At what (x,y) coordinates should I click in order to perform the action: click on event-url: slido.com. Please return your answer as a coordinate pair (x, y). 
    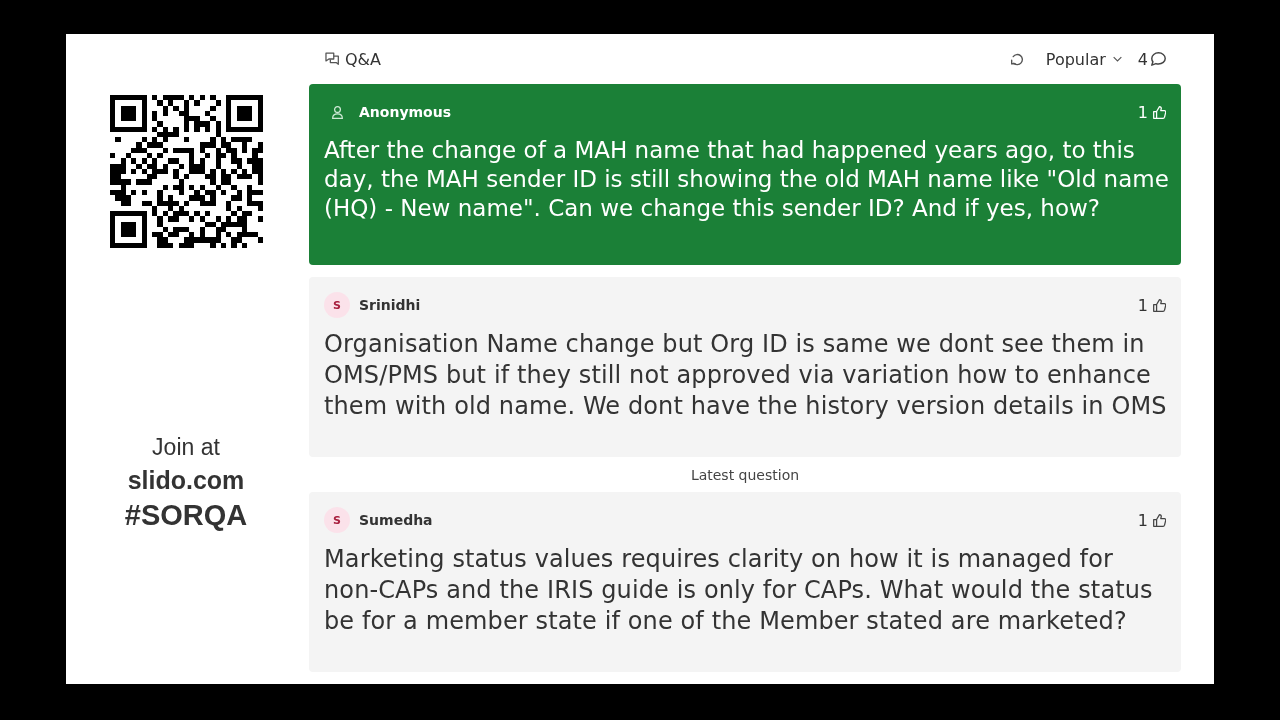
    Looking at the image, I should click on (186, 480).